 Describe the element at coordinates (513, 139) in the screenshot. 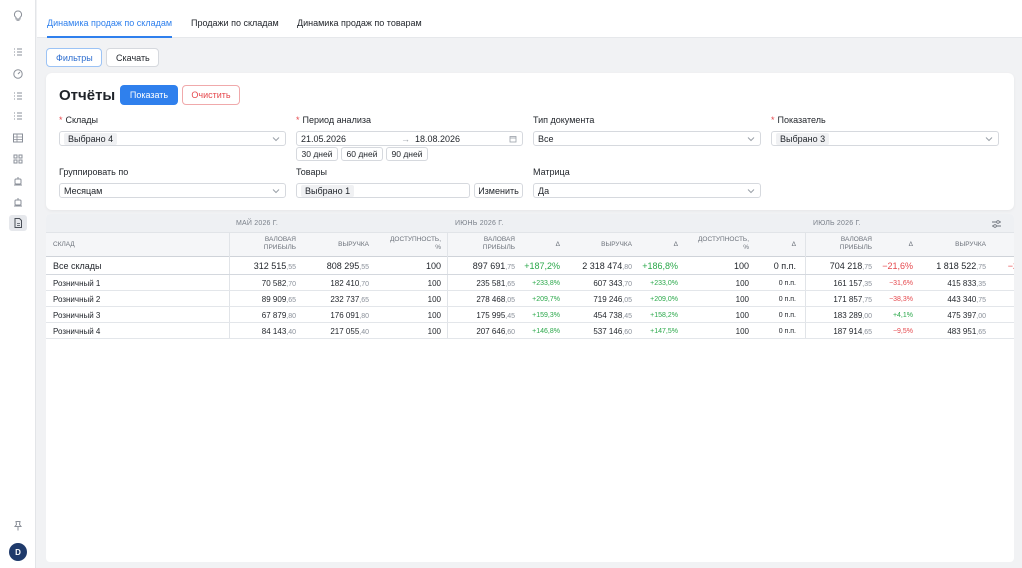

I see `calendar-icon` at that location.